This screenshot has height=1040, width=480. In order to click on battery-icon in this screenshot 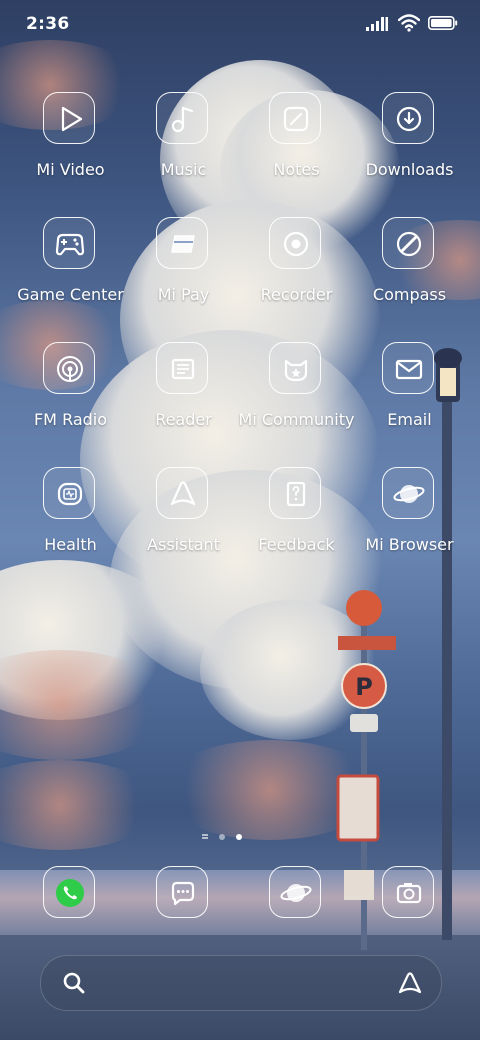, I will do `click(443, 23)`.